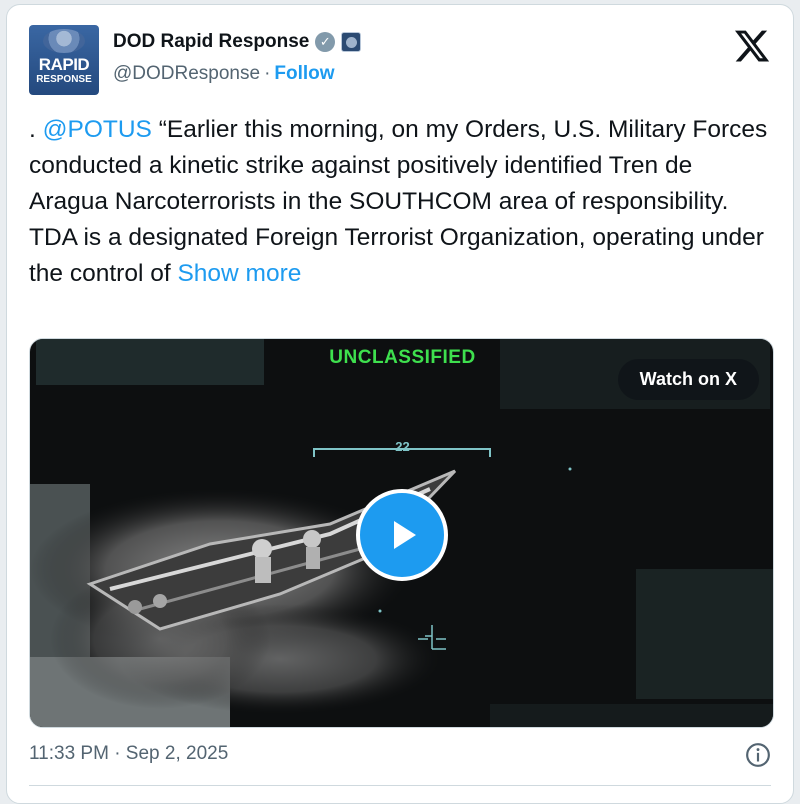  Describe the element at coordinates (239, 273) in the screenshot. I see `show-more-link: Show more` at that location.